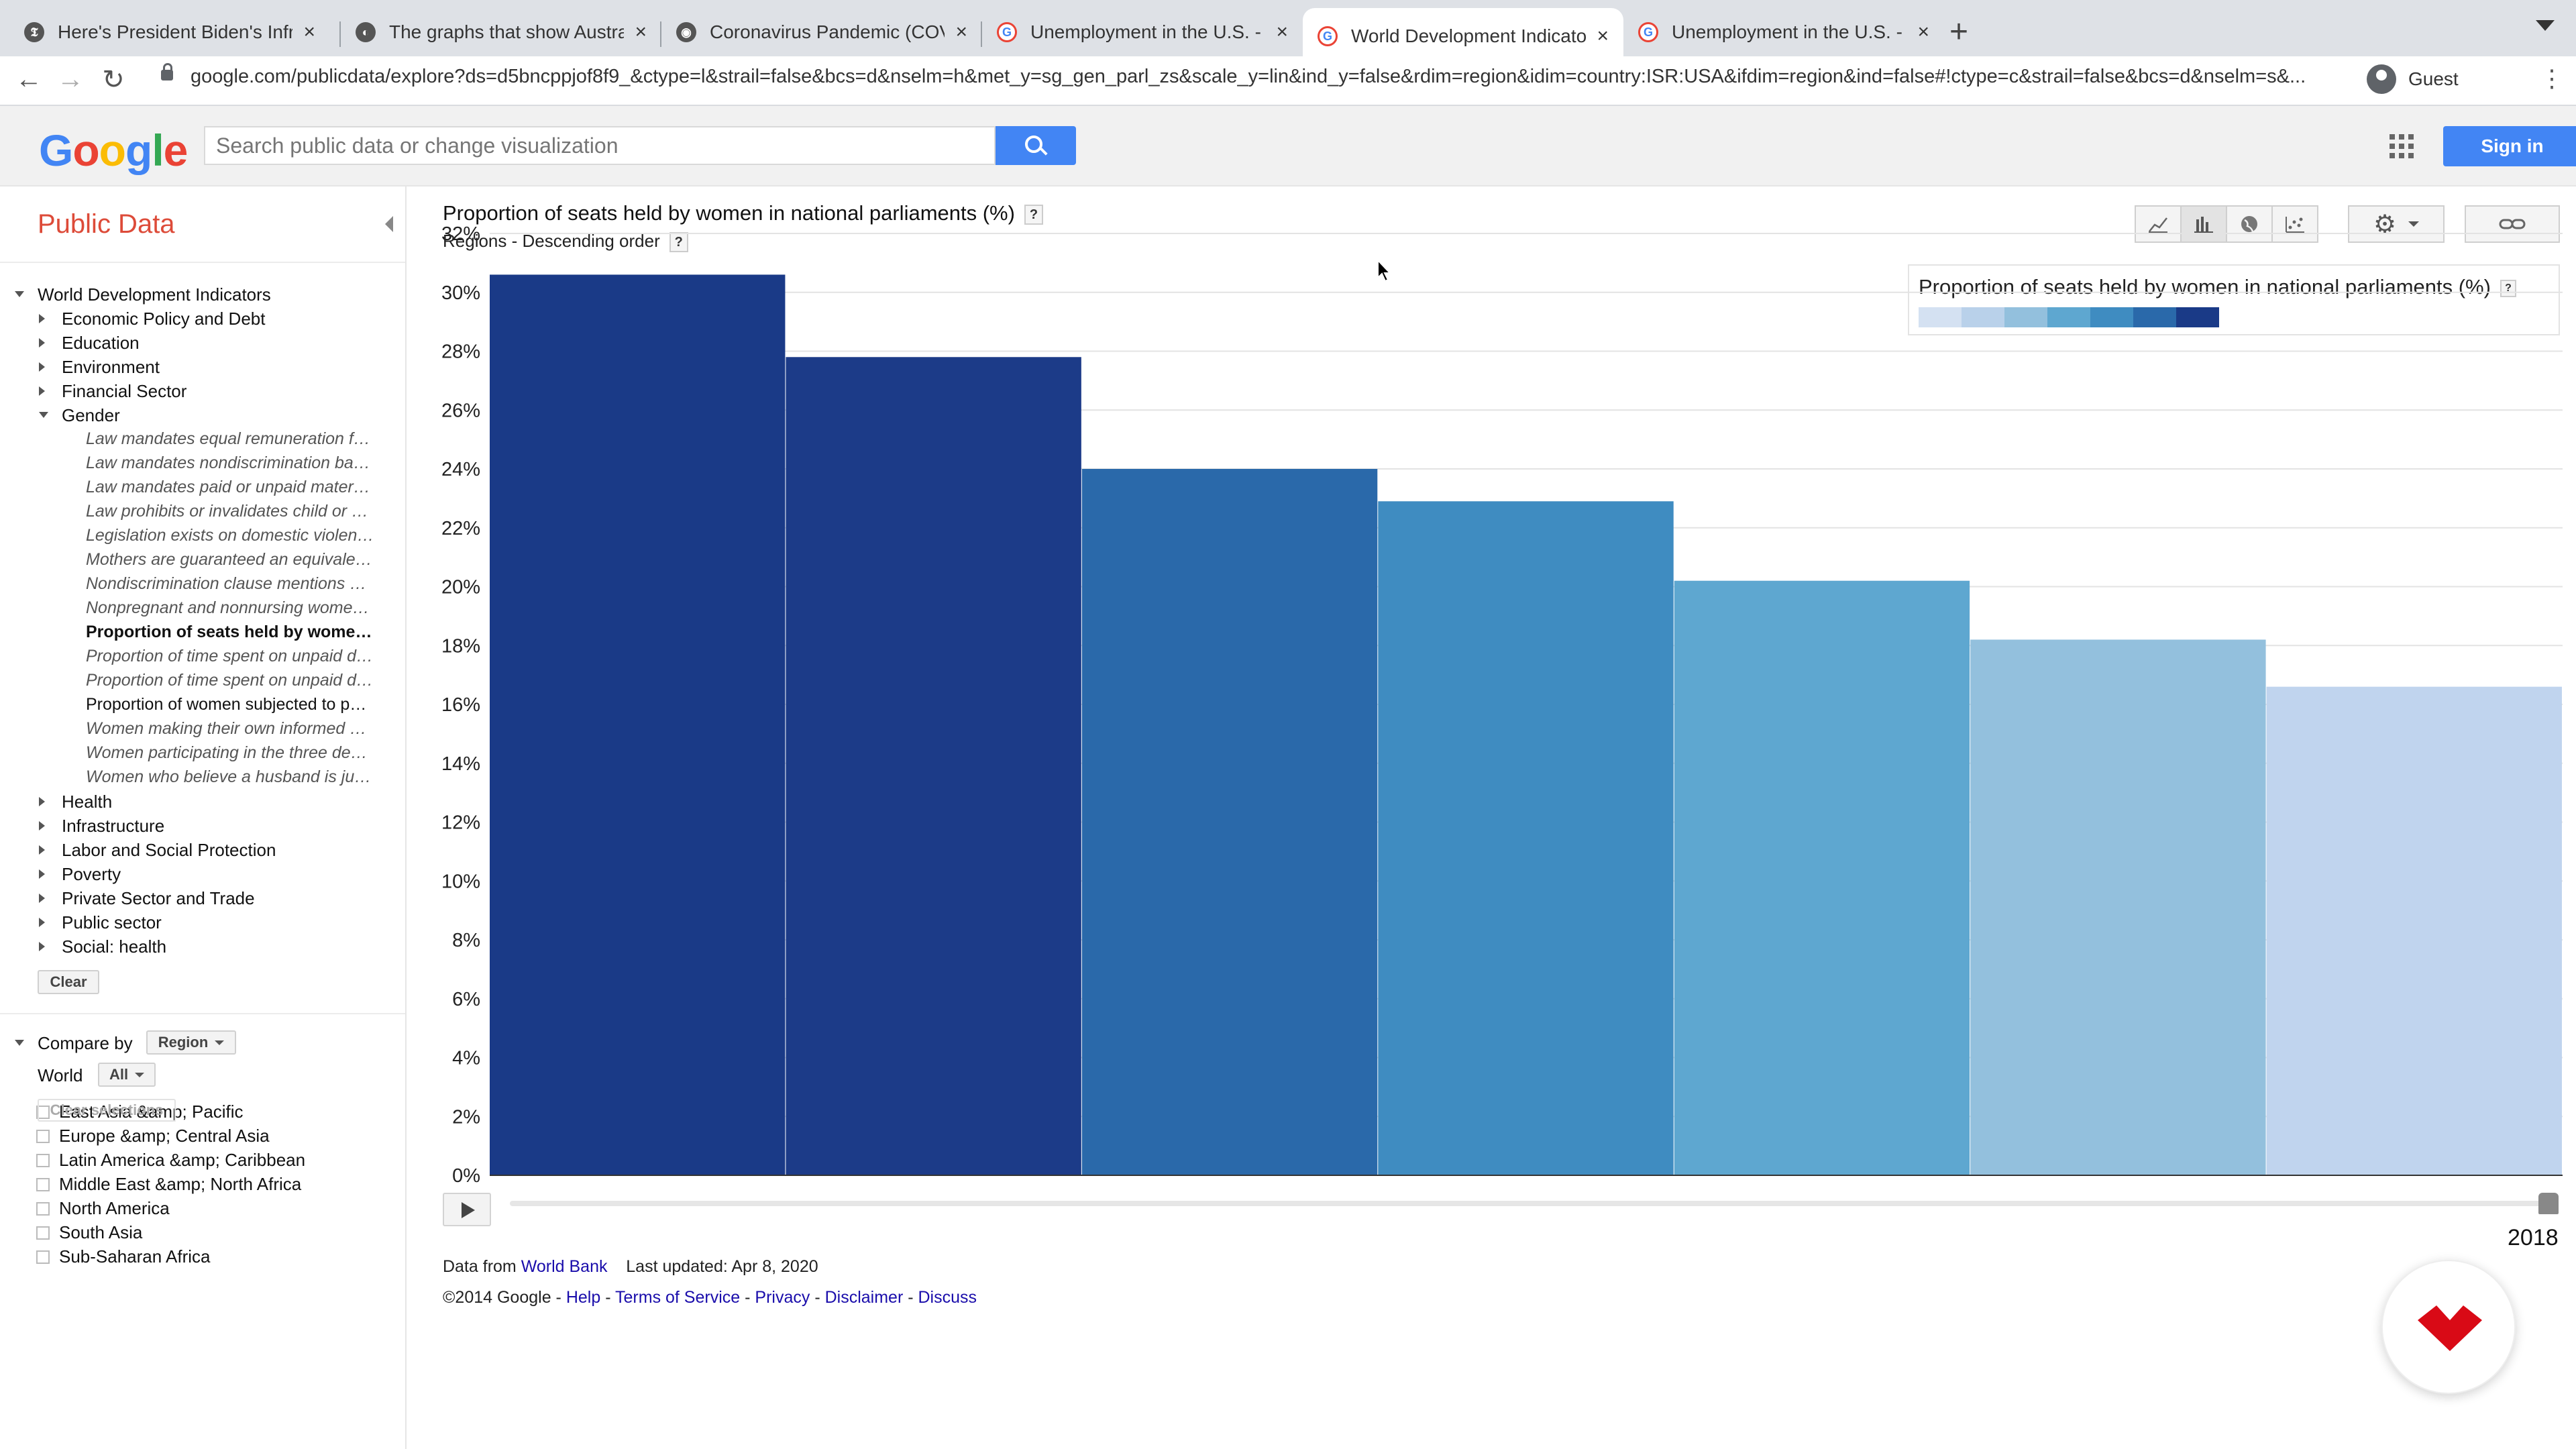  I want to click on last-updated: Last updated: Apr 8, 2020, so click(722, 1266).